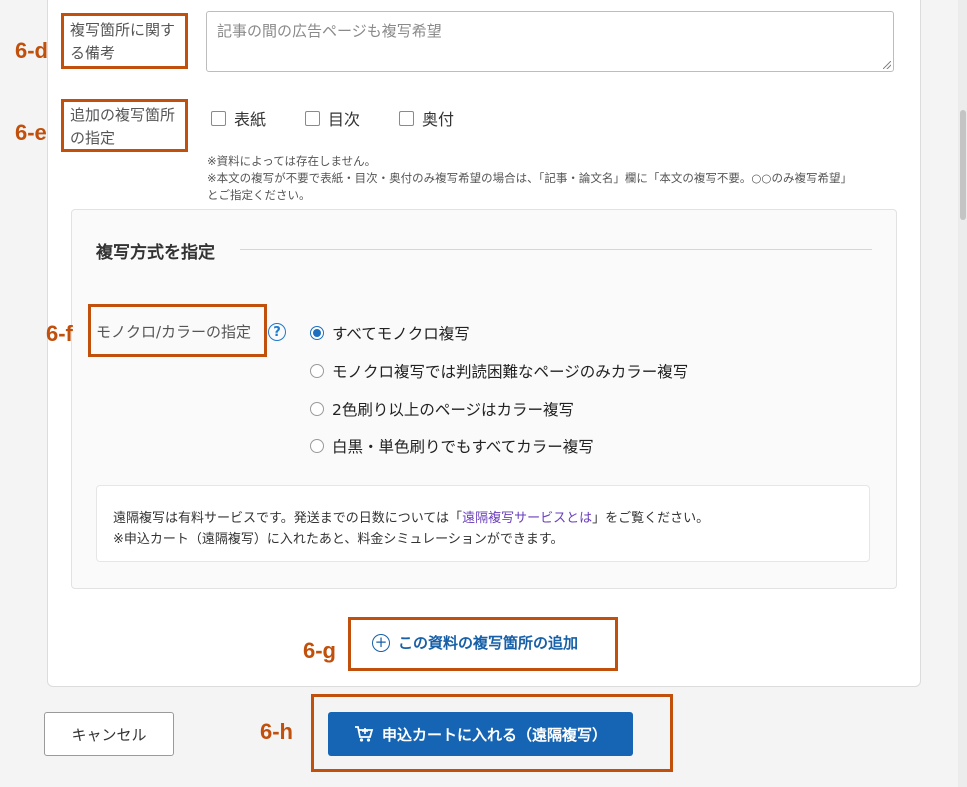  What do you see at coordinates (492, 733) in the screenshot?
I see `annotation-box-6h` at bounding box center [492, 733].